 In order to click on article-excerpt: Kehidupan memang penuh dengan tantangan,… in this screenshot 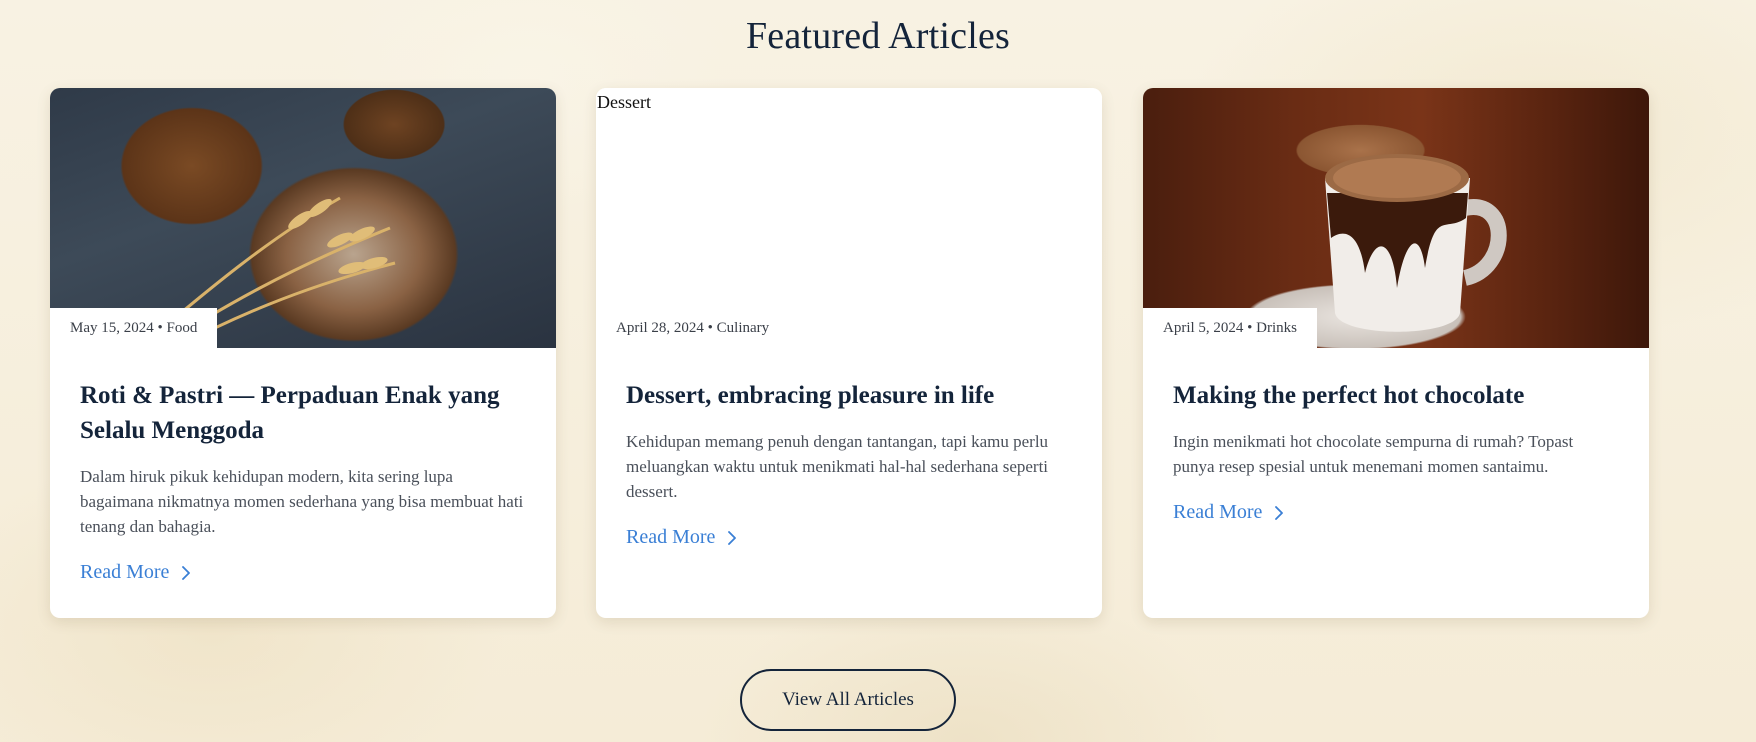, I will do `click(837, 466)`.